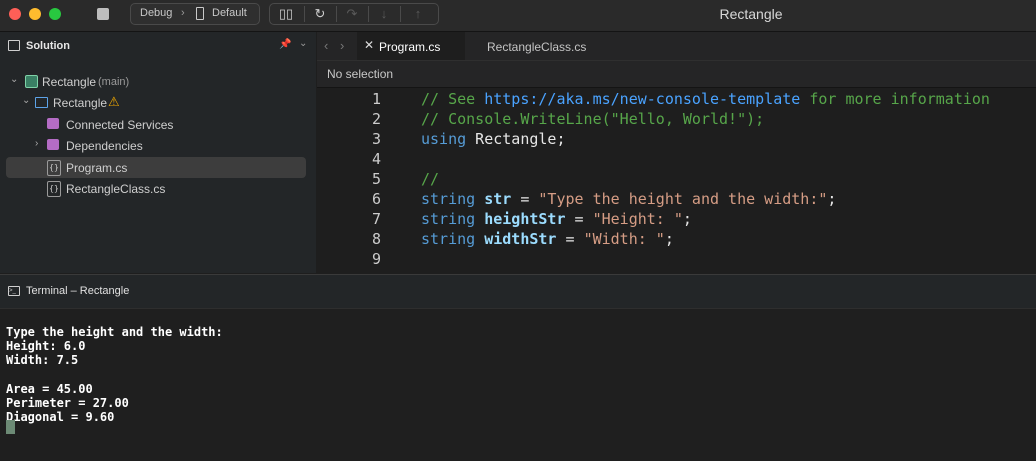 The width and height of the screenshot is (1036, 461). Describe the element at coordinates (156, 167) in the screenshot. I see `tree-item-program-cs: {} Program.cs` at that location.